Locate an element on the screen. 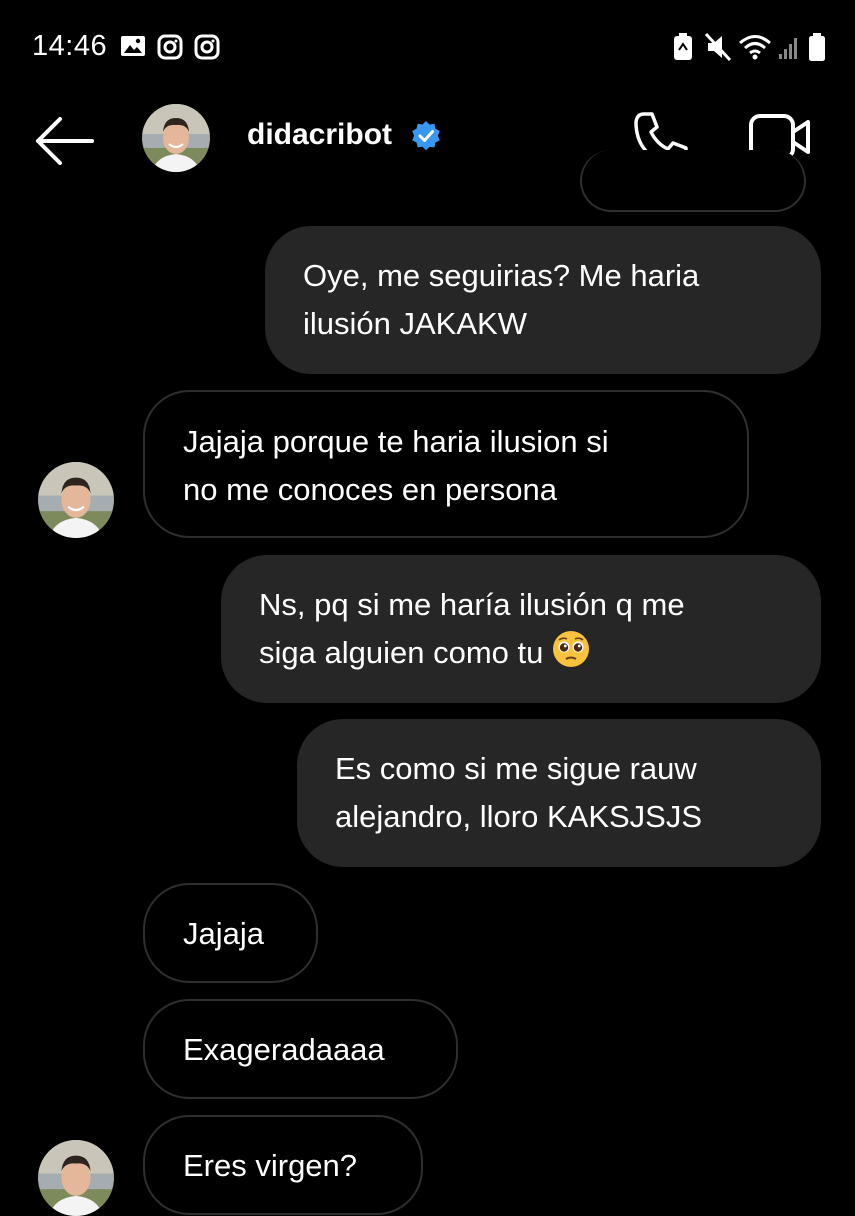  avatar is located at coordinates (176, 138).